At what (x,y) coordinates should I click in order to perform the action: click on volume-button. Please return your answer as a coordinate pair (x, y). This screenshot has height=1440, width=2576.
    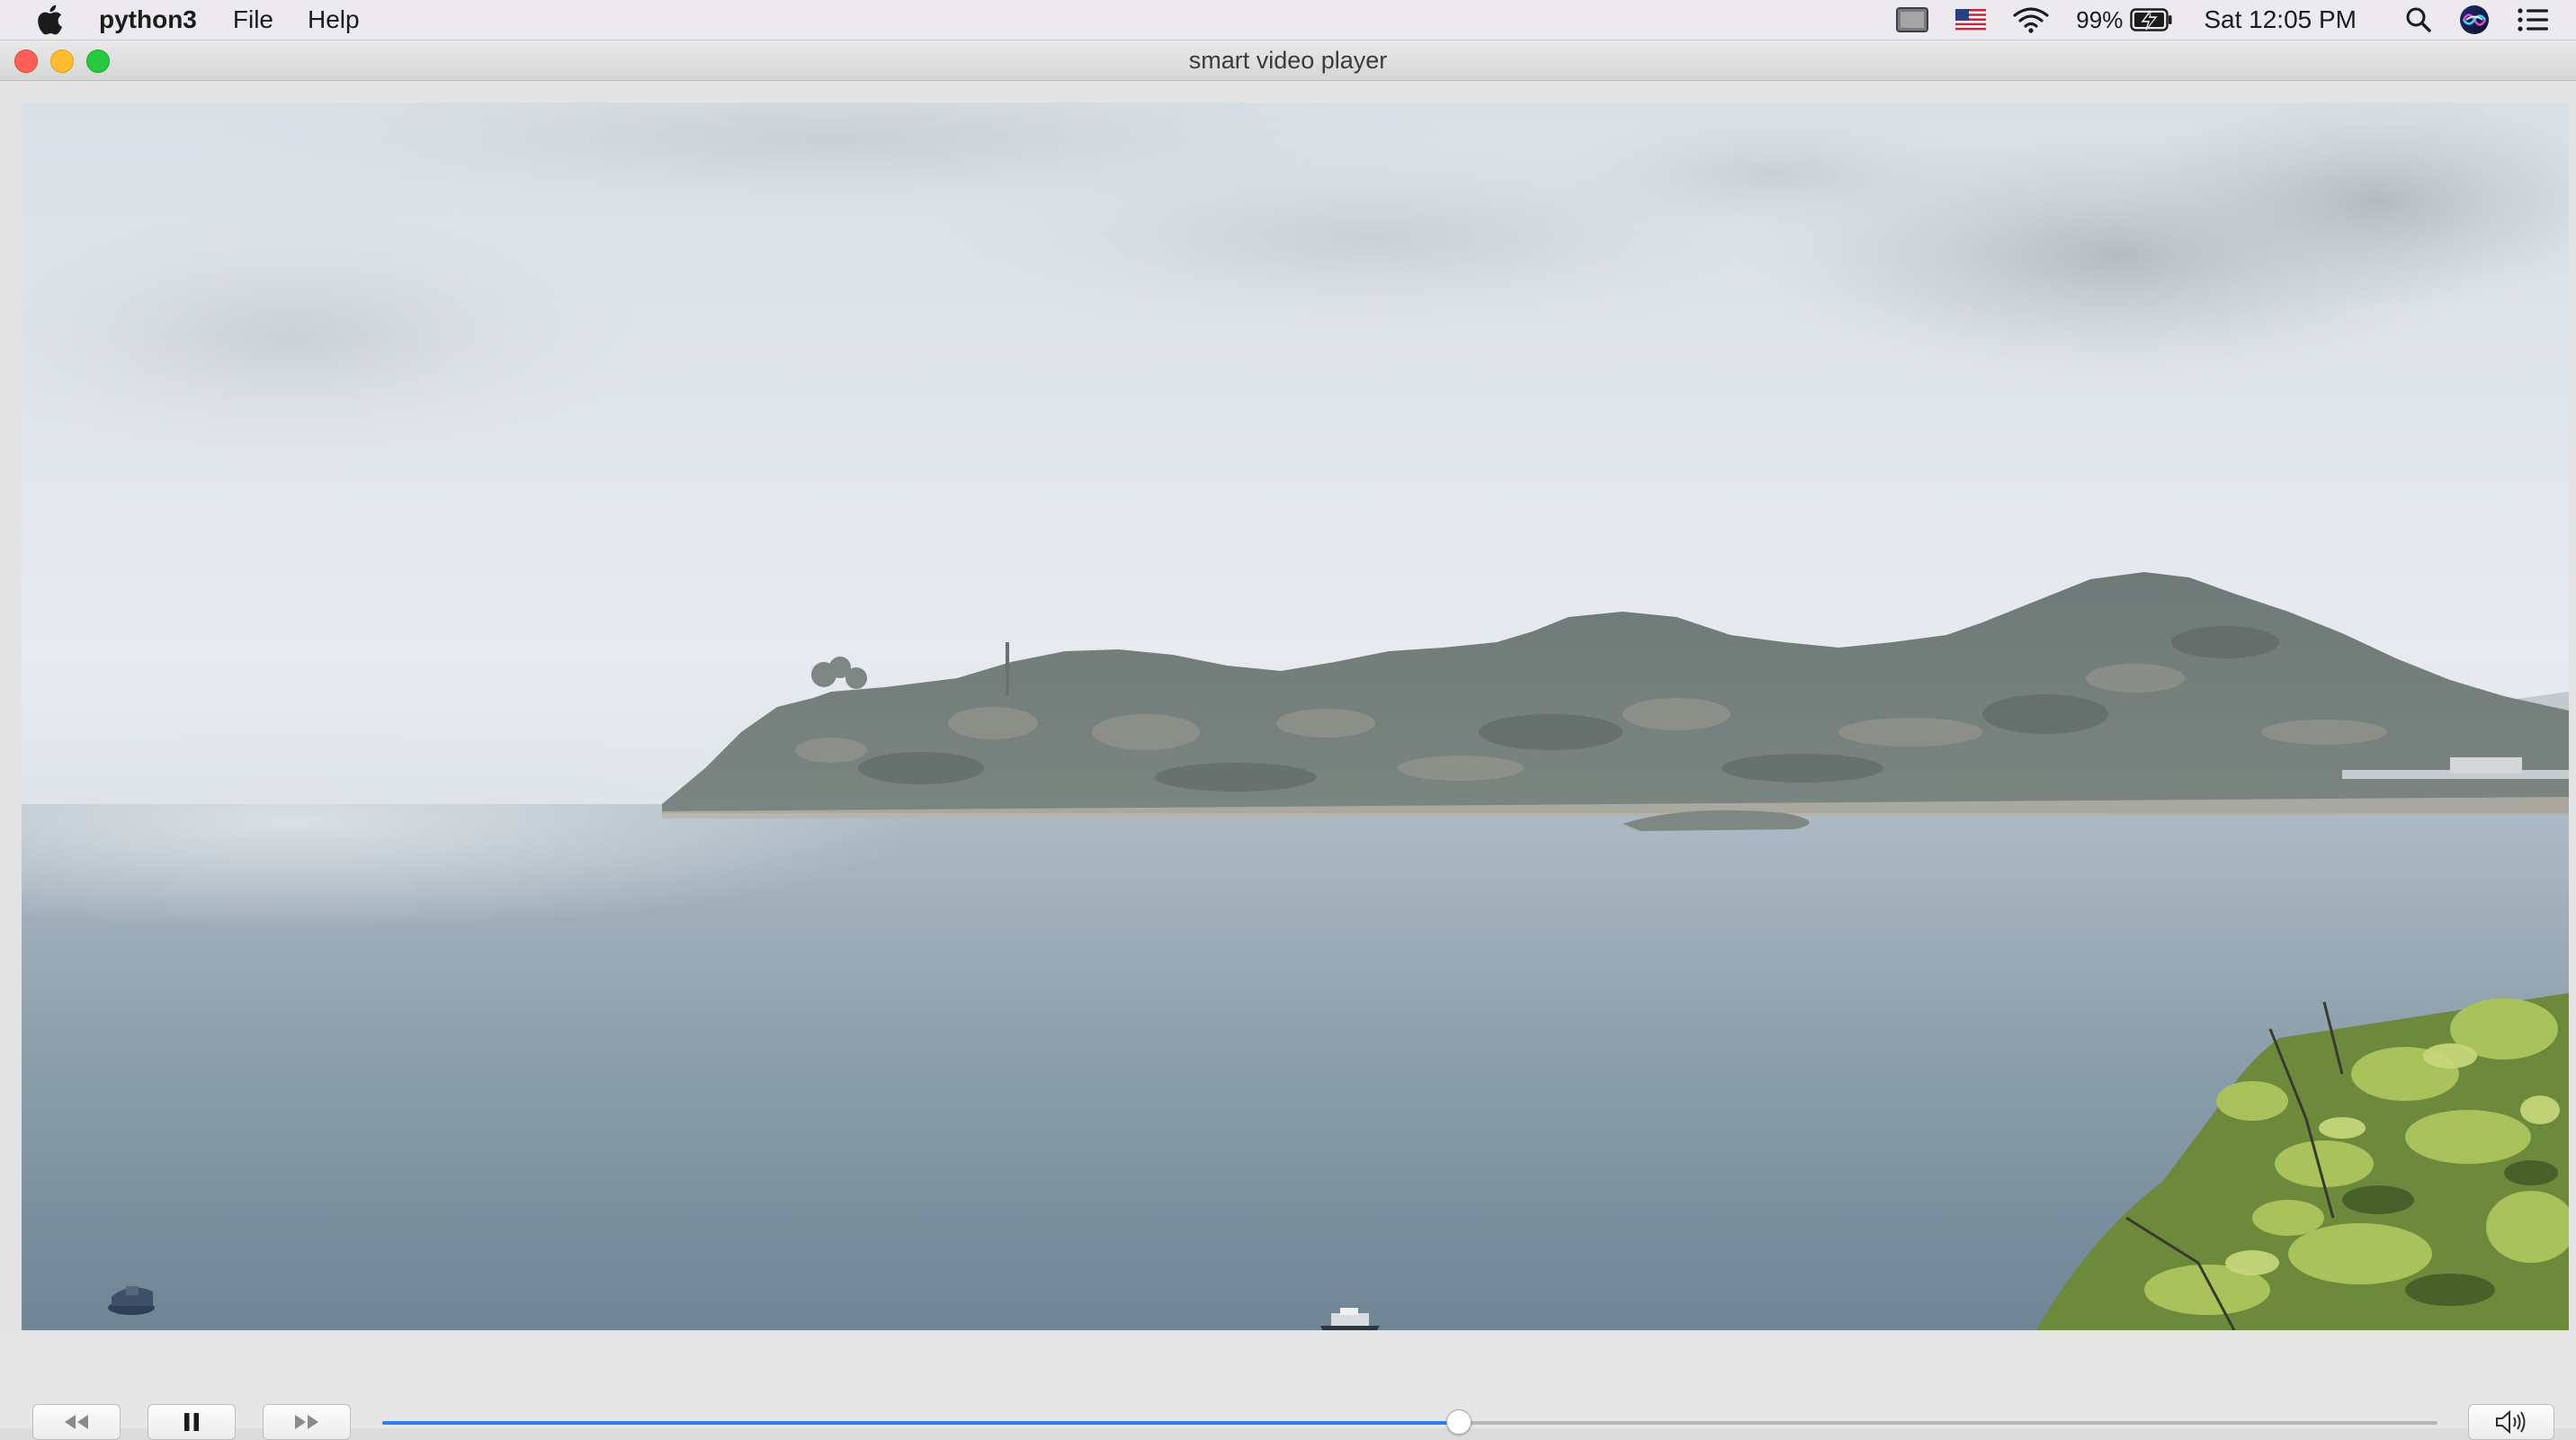
    Looking at the image, I should click on (2511, 1422).